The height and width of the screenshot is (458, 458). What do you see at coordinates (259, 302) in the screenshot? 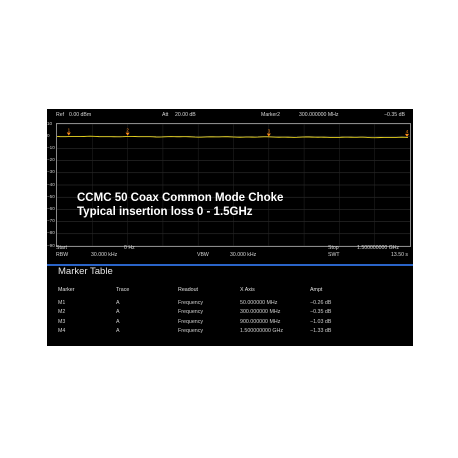
I see `table-cell: 50.000000 MHz` at bounding box center [259, 302].